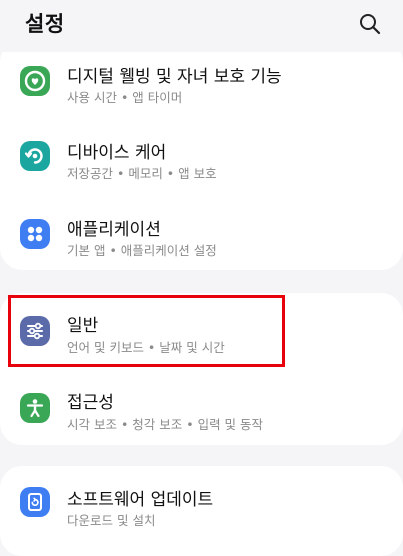 This screenshot has width=403, height=556. I want to click on apps-icon, so click(35, 234).